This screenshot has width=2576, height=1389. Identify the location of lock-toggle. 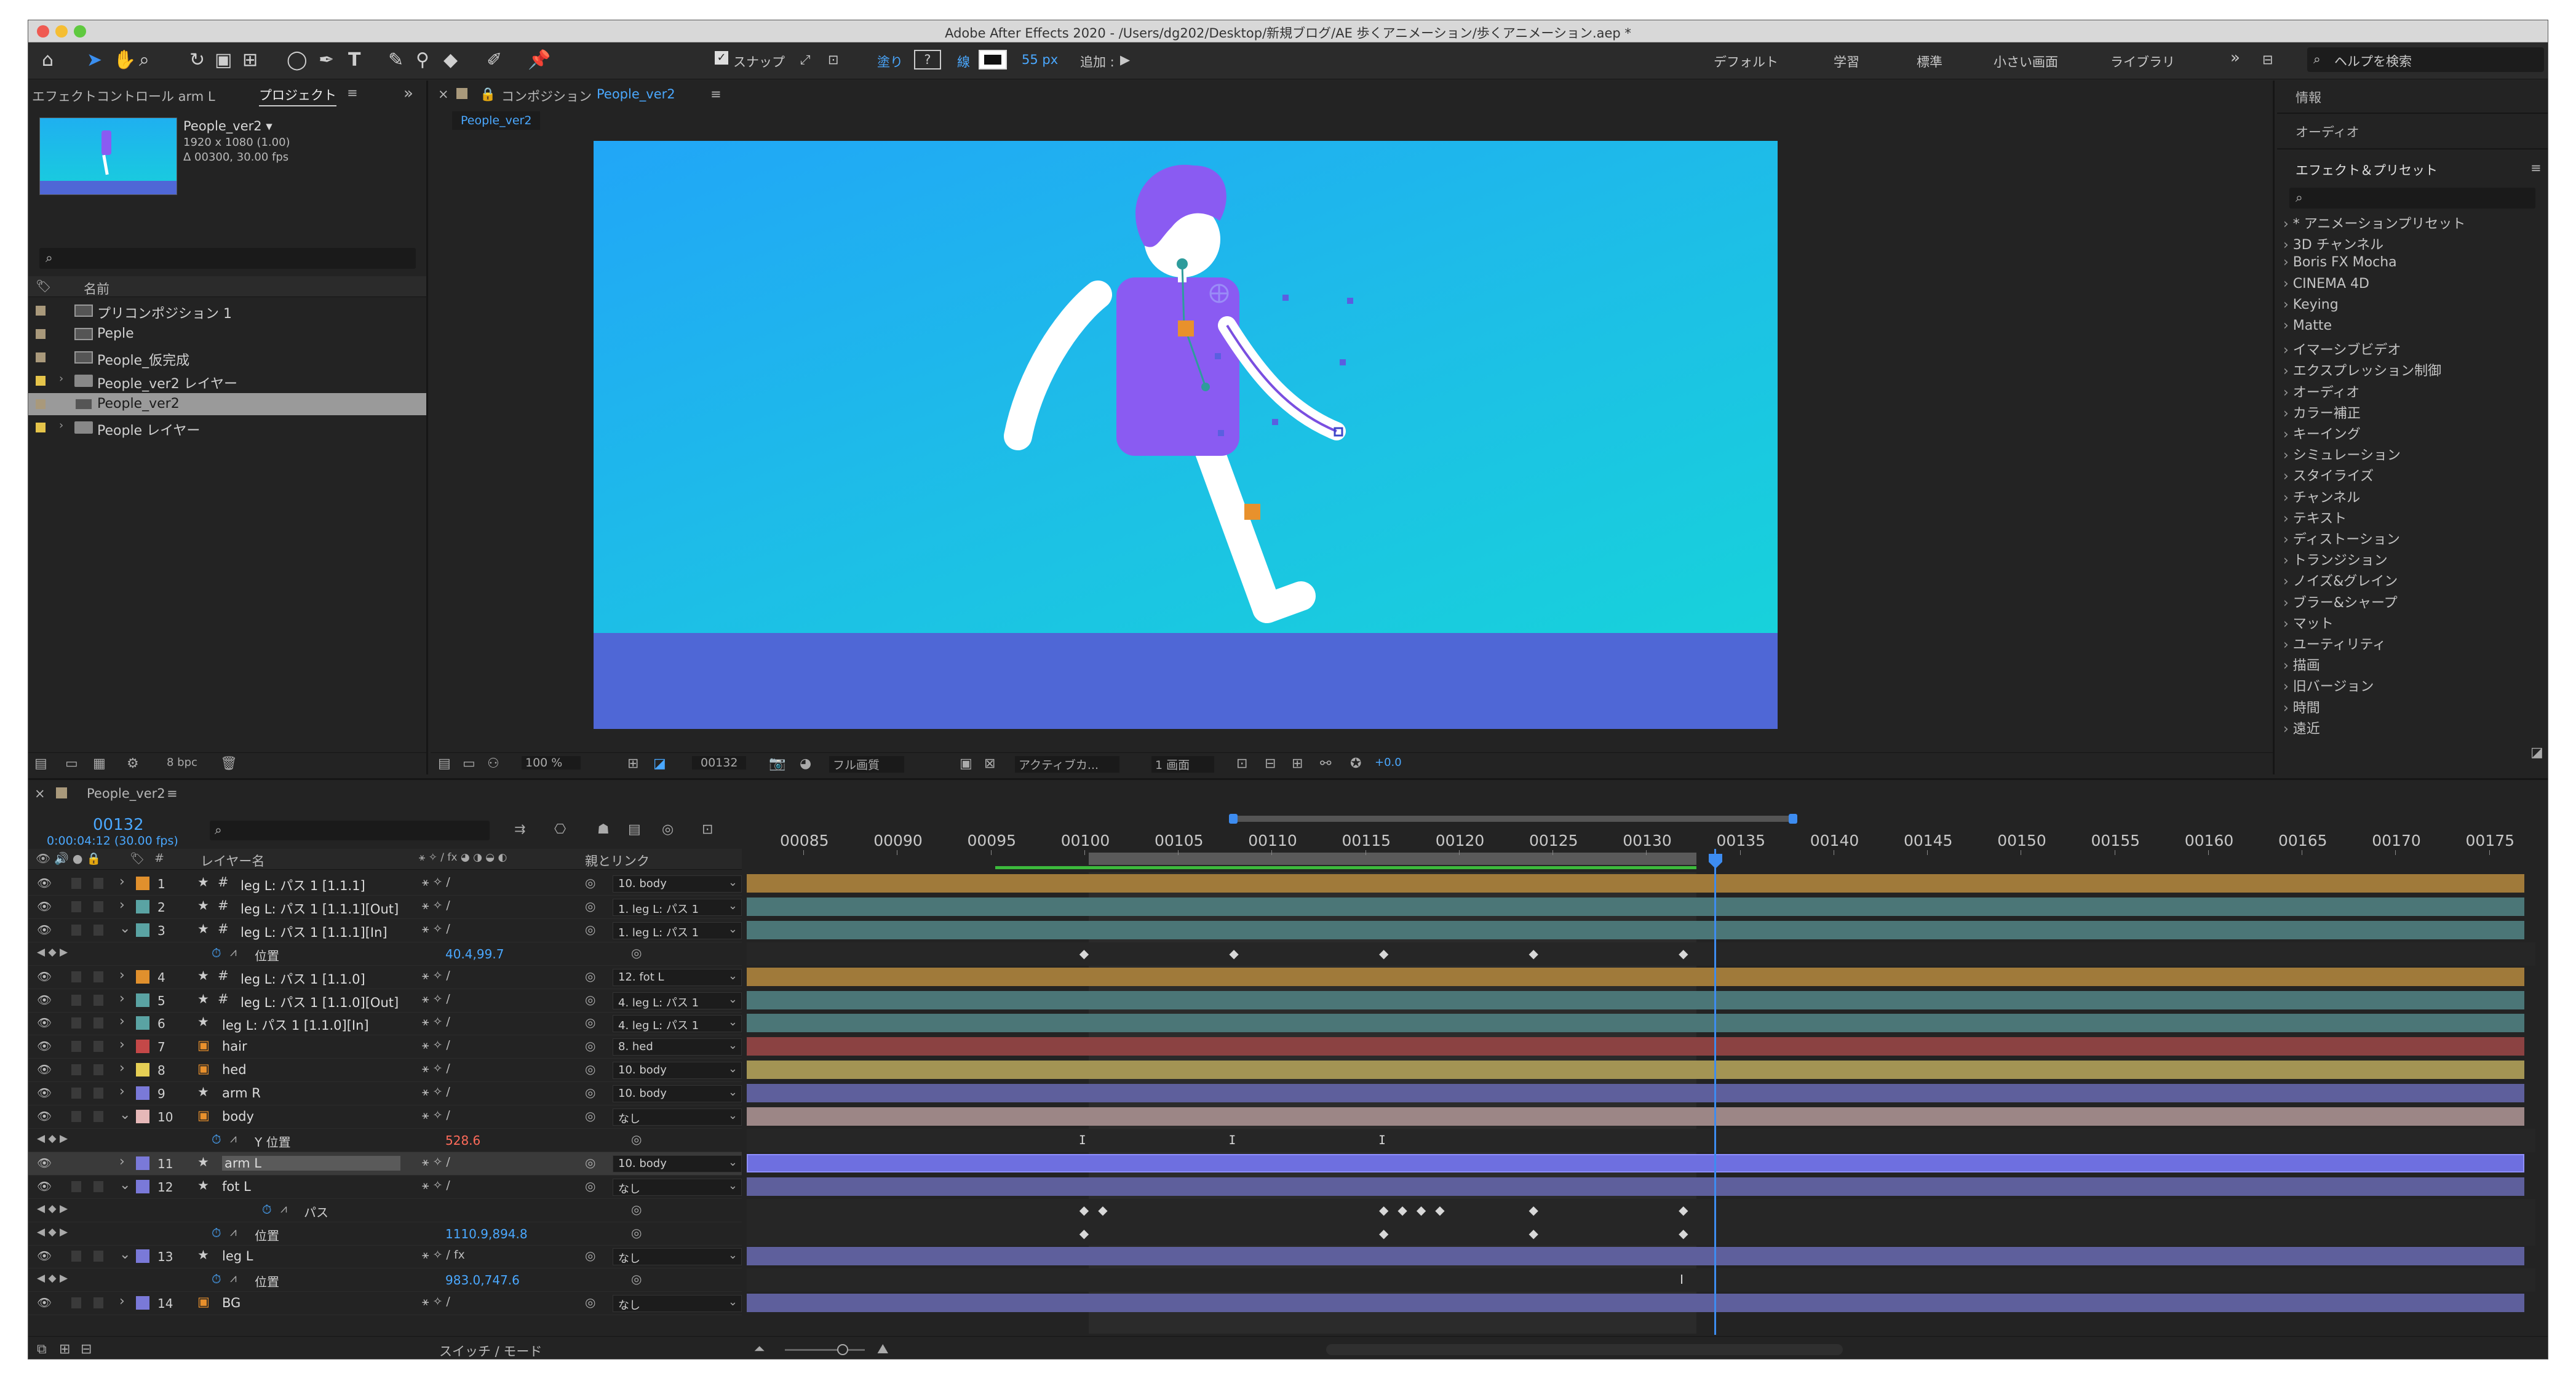
(98, 906).